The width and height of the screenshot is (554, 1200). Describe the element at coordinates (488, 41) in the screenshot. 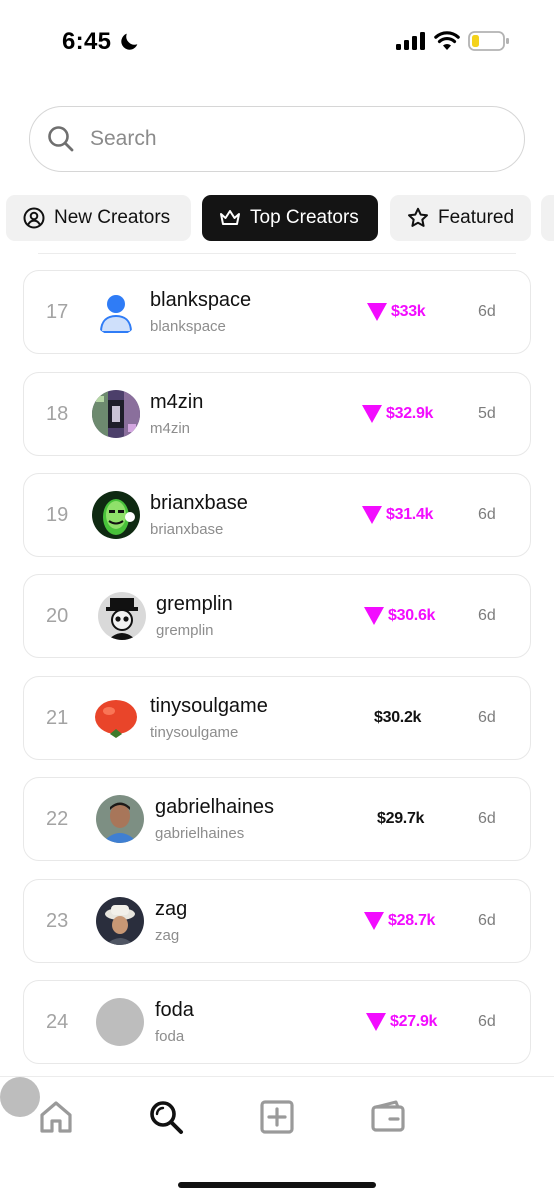

I see `battery-icon` at that location.